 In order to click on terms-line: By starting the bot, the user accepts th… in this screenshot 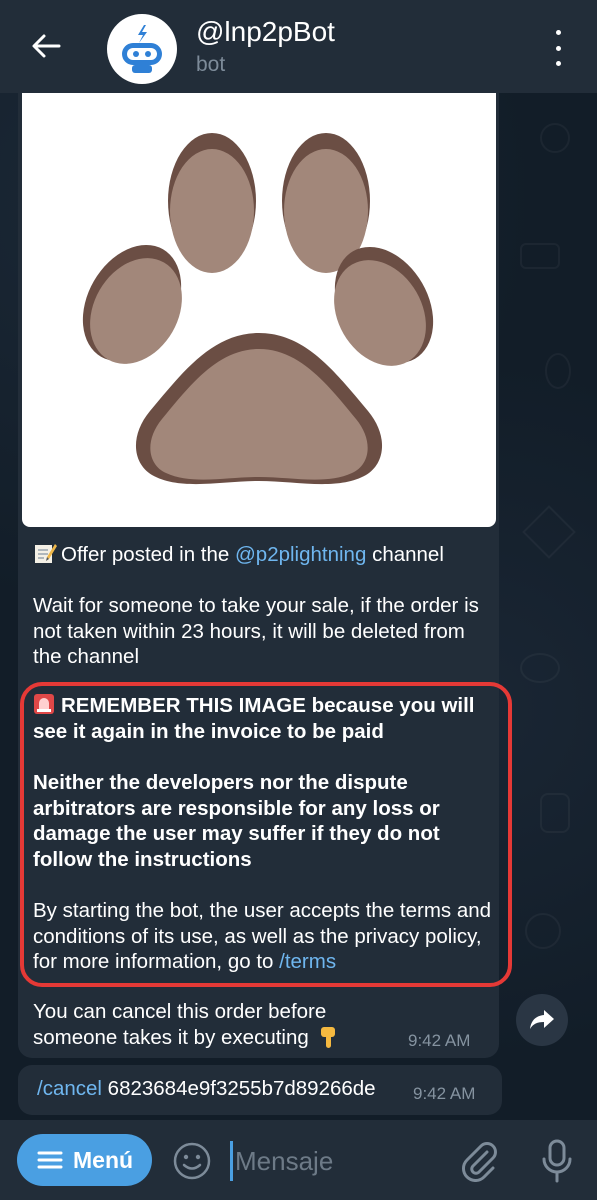, I will do `click(263, 936)`.